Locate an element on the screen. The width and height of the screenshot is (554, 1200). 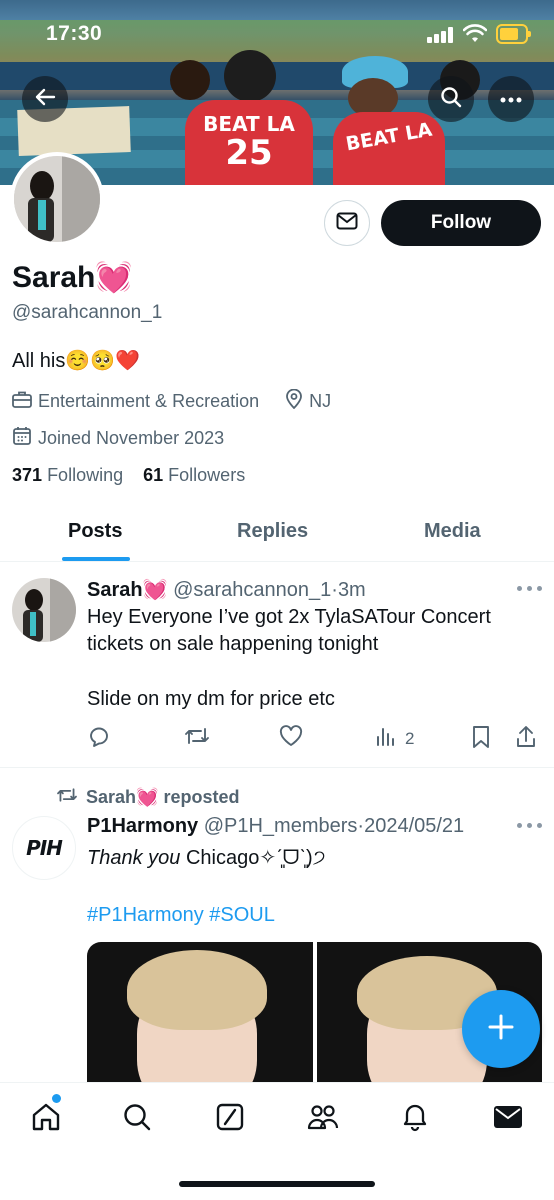
retweet-button is located at coordinates (197, 738).